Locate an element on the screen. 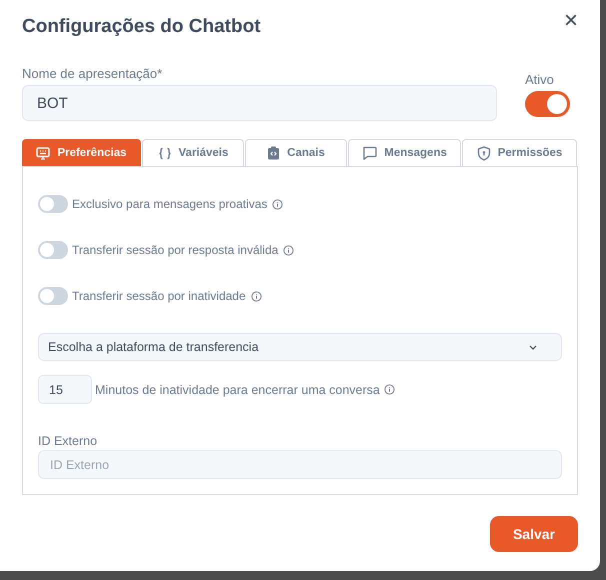 This screenshot has width=606, height=580. minutes-input: 15 is located at coordinates (65, 389).